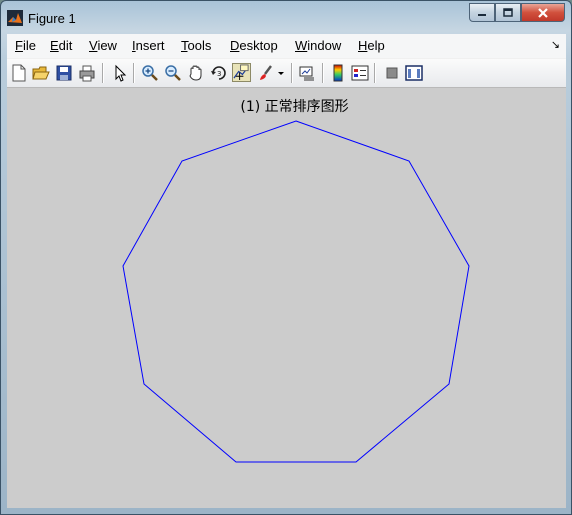 This screenshot has height=515, width=572. I want to click on window-title: Figure 1, so click(52, 18).